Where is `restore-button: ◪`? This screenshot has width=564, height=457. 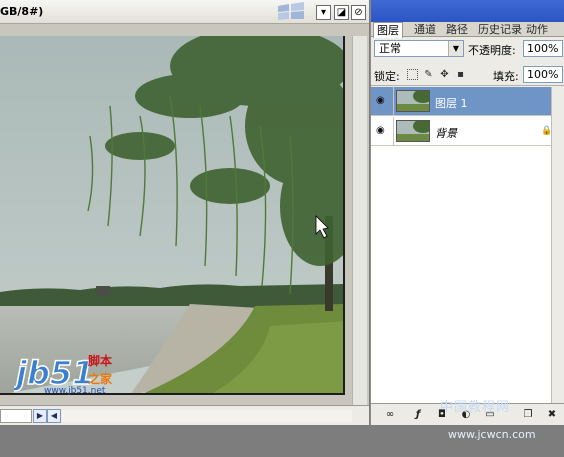 restore-button: ◪ is located at coordinates (341, 12).